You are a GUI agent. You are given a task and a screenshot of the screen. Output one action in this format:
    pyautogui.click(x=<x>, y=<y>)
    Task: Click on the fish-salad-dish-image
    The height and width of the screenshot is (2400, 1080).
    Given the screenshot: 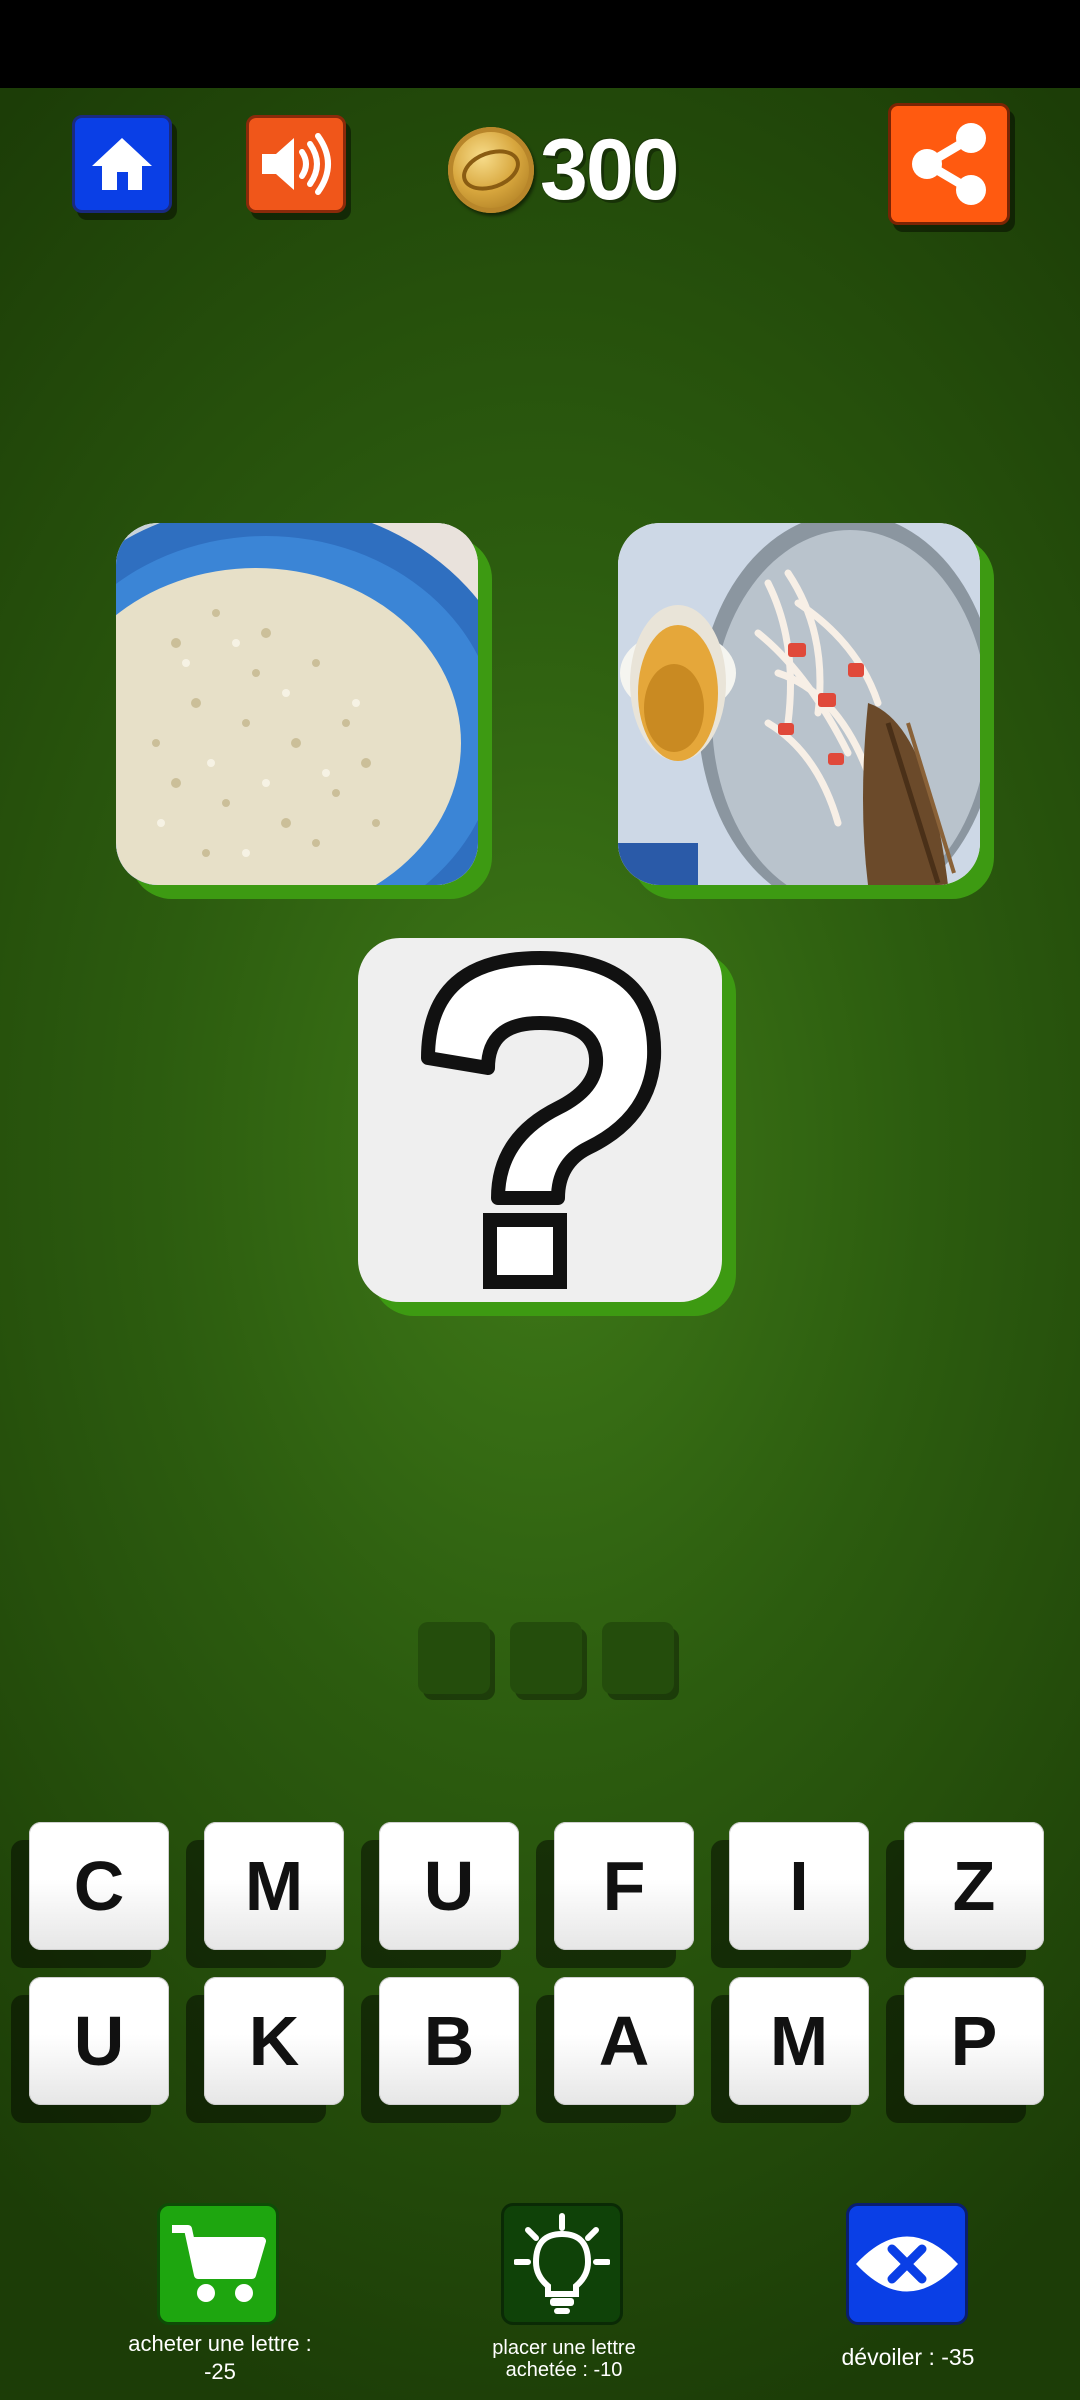 What is the action you would take?
    pyautogui.click(x=799, y=704)
    